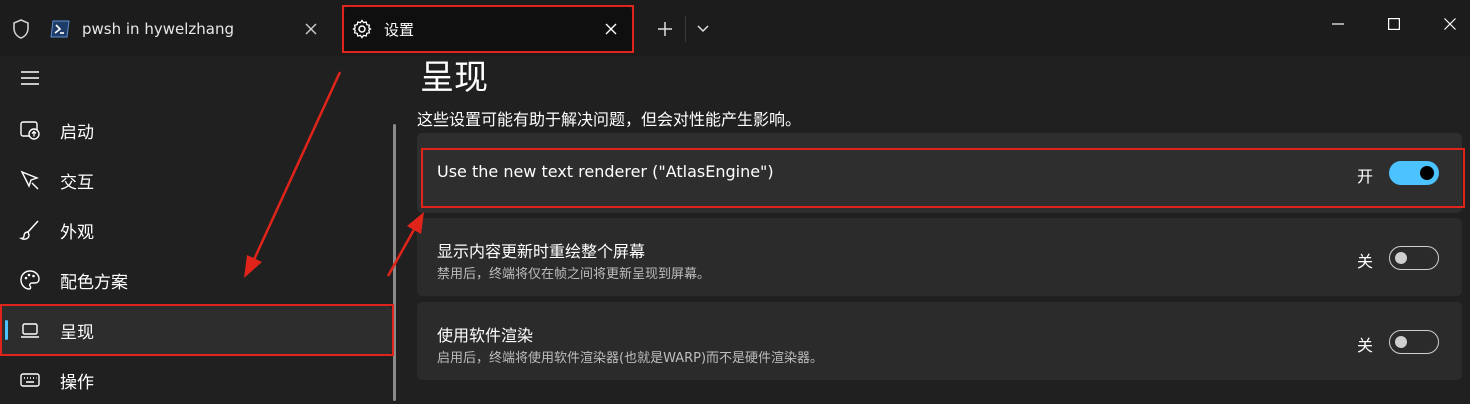 Image resolution: width=1470 pixels, height=404 pixels. Describe the element at coordinates (196, 180) in the screenshot. I see `sidebar-item-interaction: 交互` at that location.